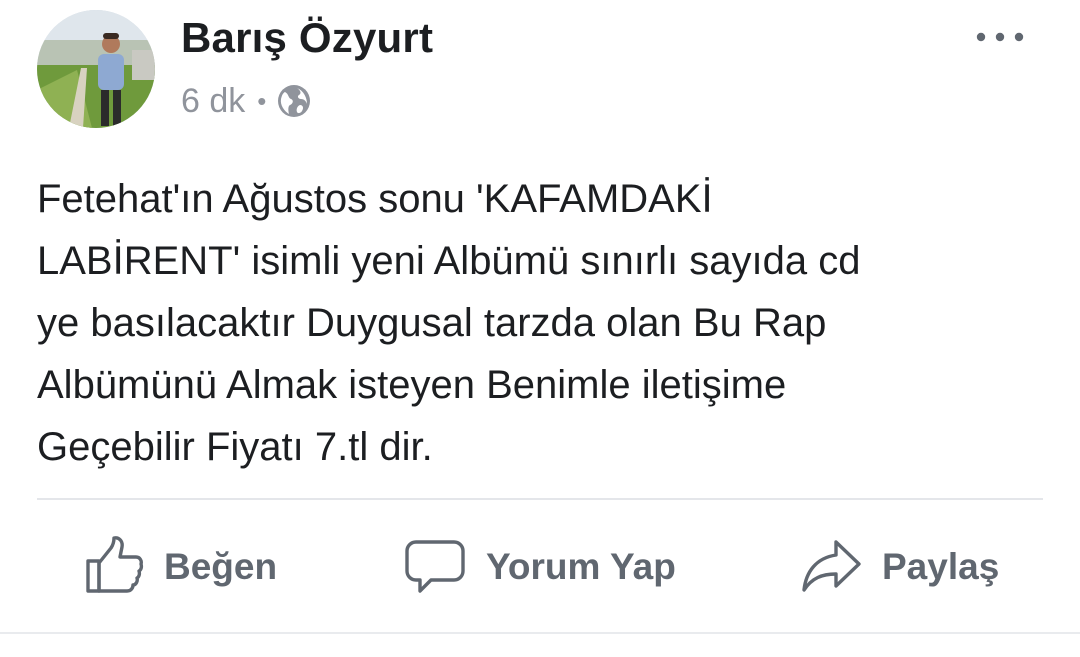 This screenshot has height=657, width=1080. I want to click on share-label: Paylaş, so click(941, 566).